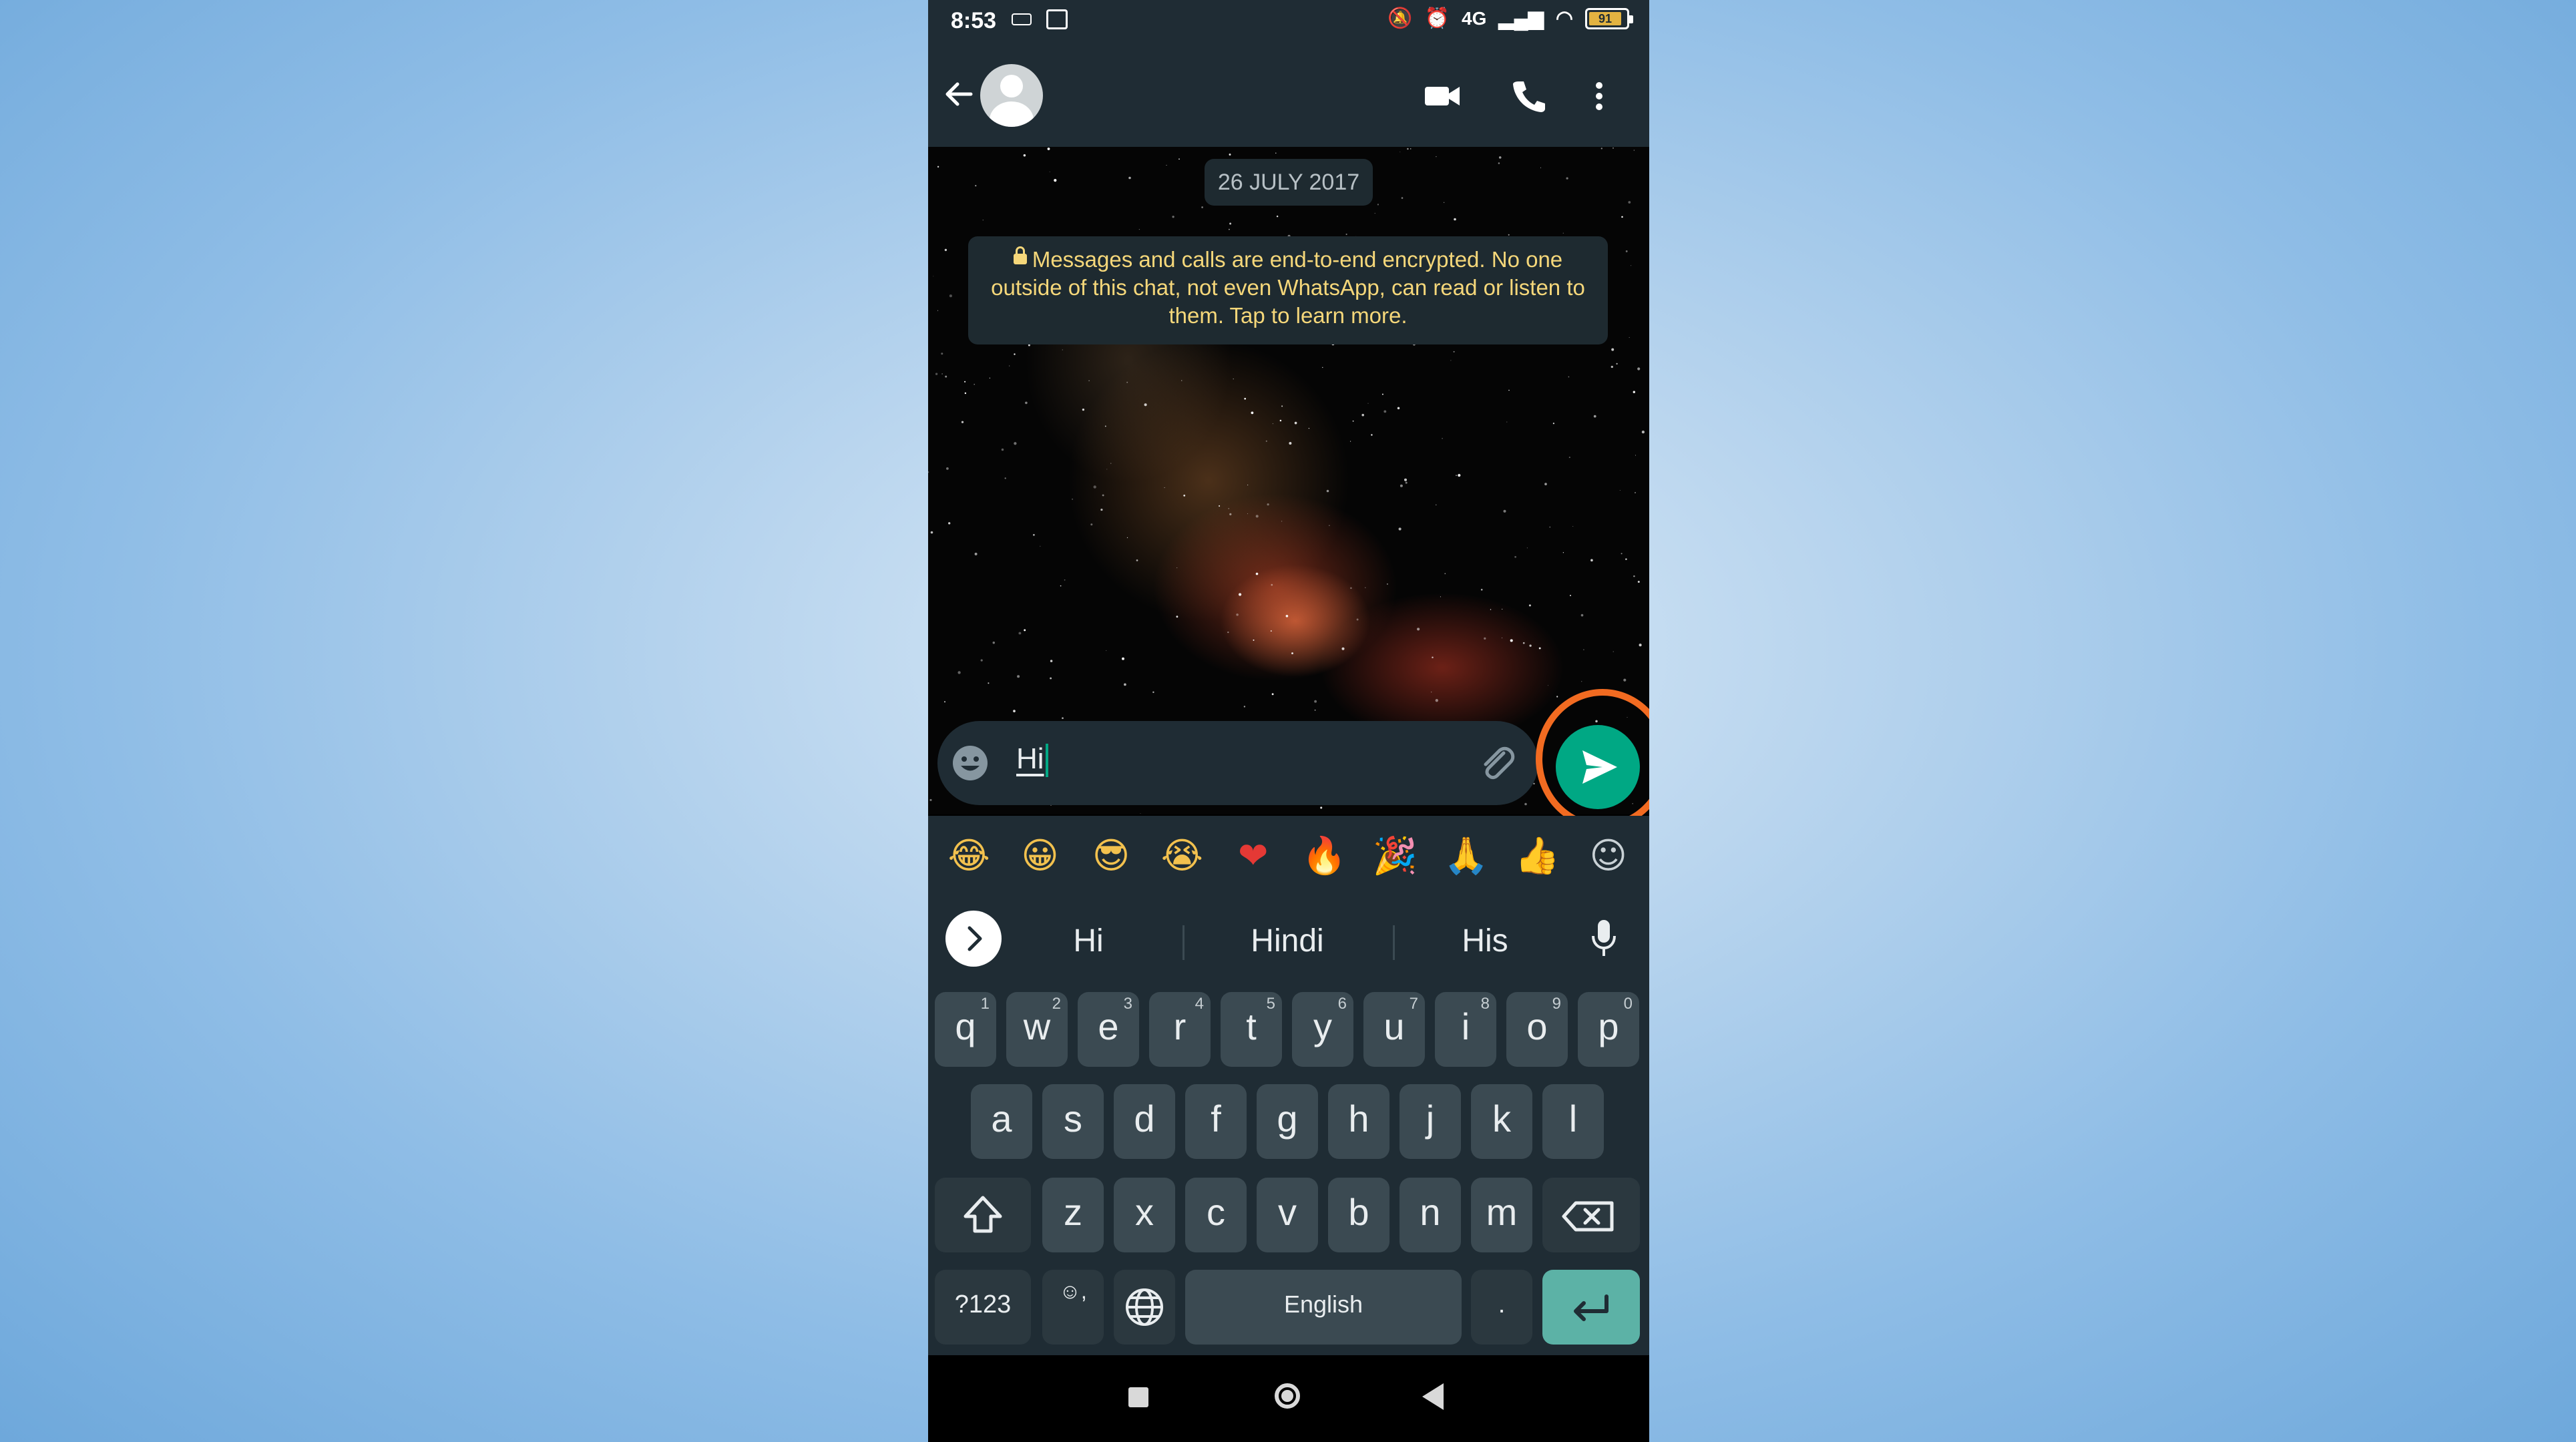  Describe the element at coordinates (1037, 1030) in the screenshot. I see `key-w: w2` at that location.